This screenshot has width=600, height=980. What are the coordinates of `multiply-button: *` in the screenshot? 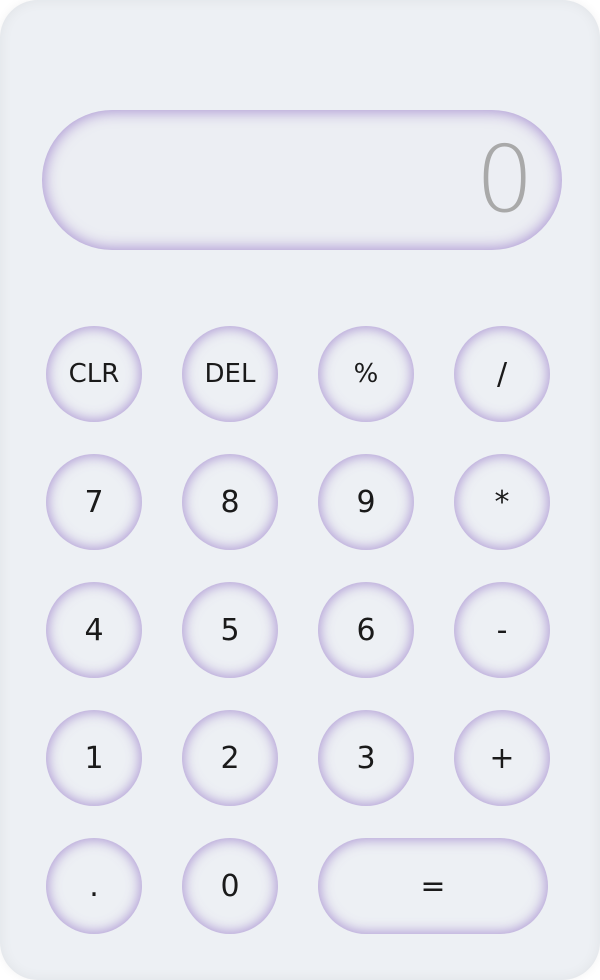 It's located at (502, 502).